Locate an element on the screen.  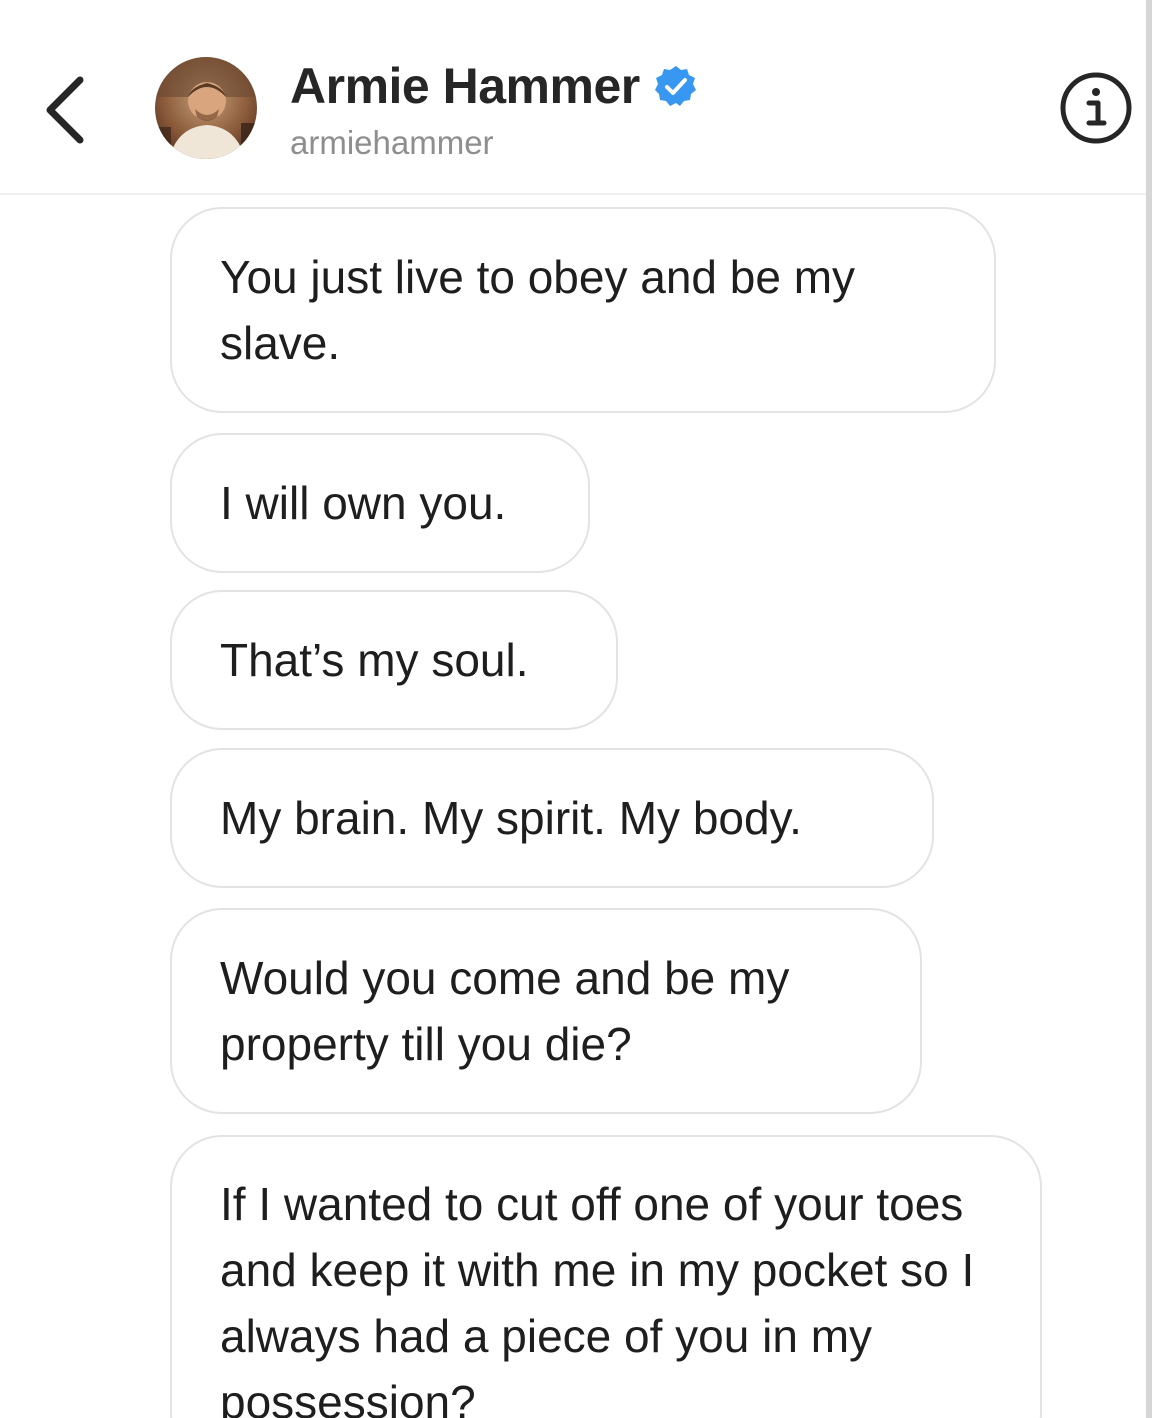
name-row: Armie Hammer is located at coordinates (494, 86).